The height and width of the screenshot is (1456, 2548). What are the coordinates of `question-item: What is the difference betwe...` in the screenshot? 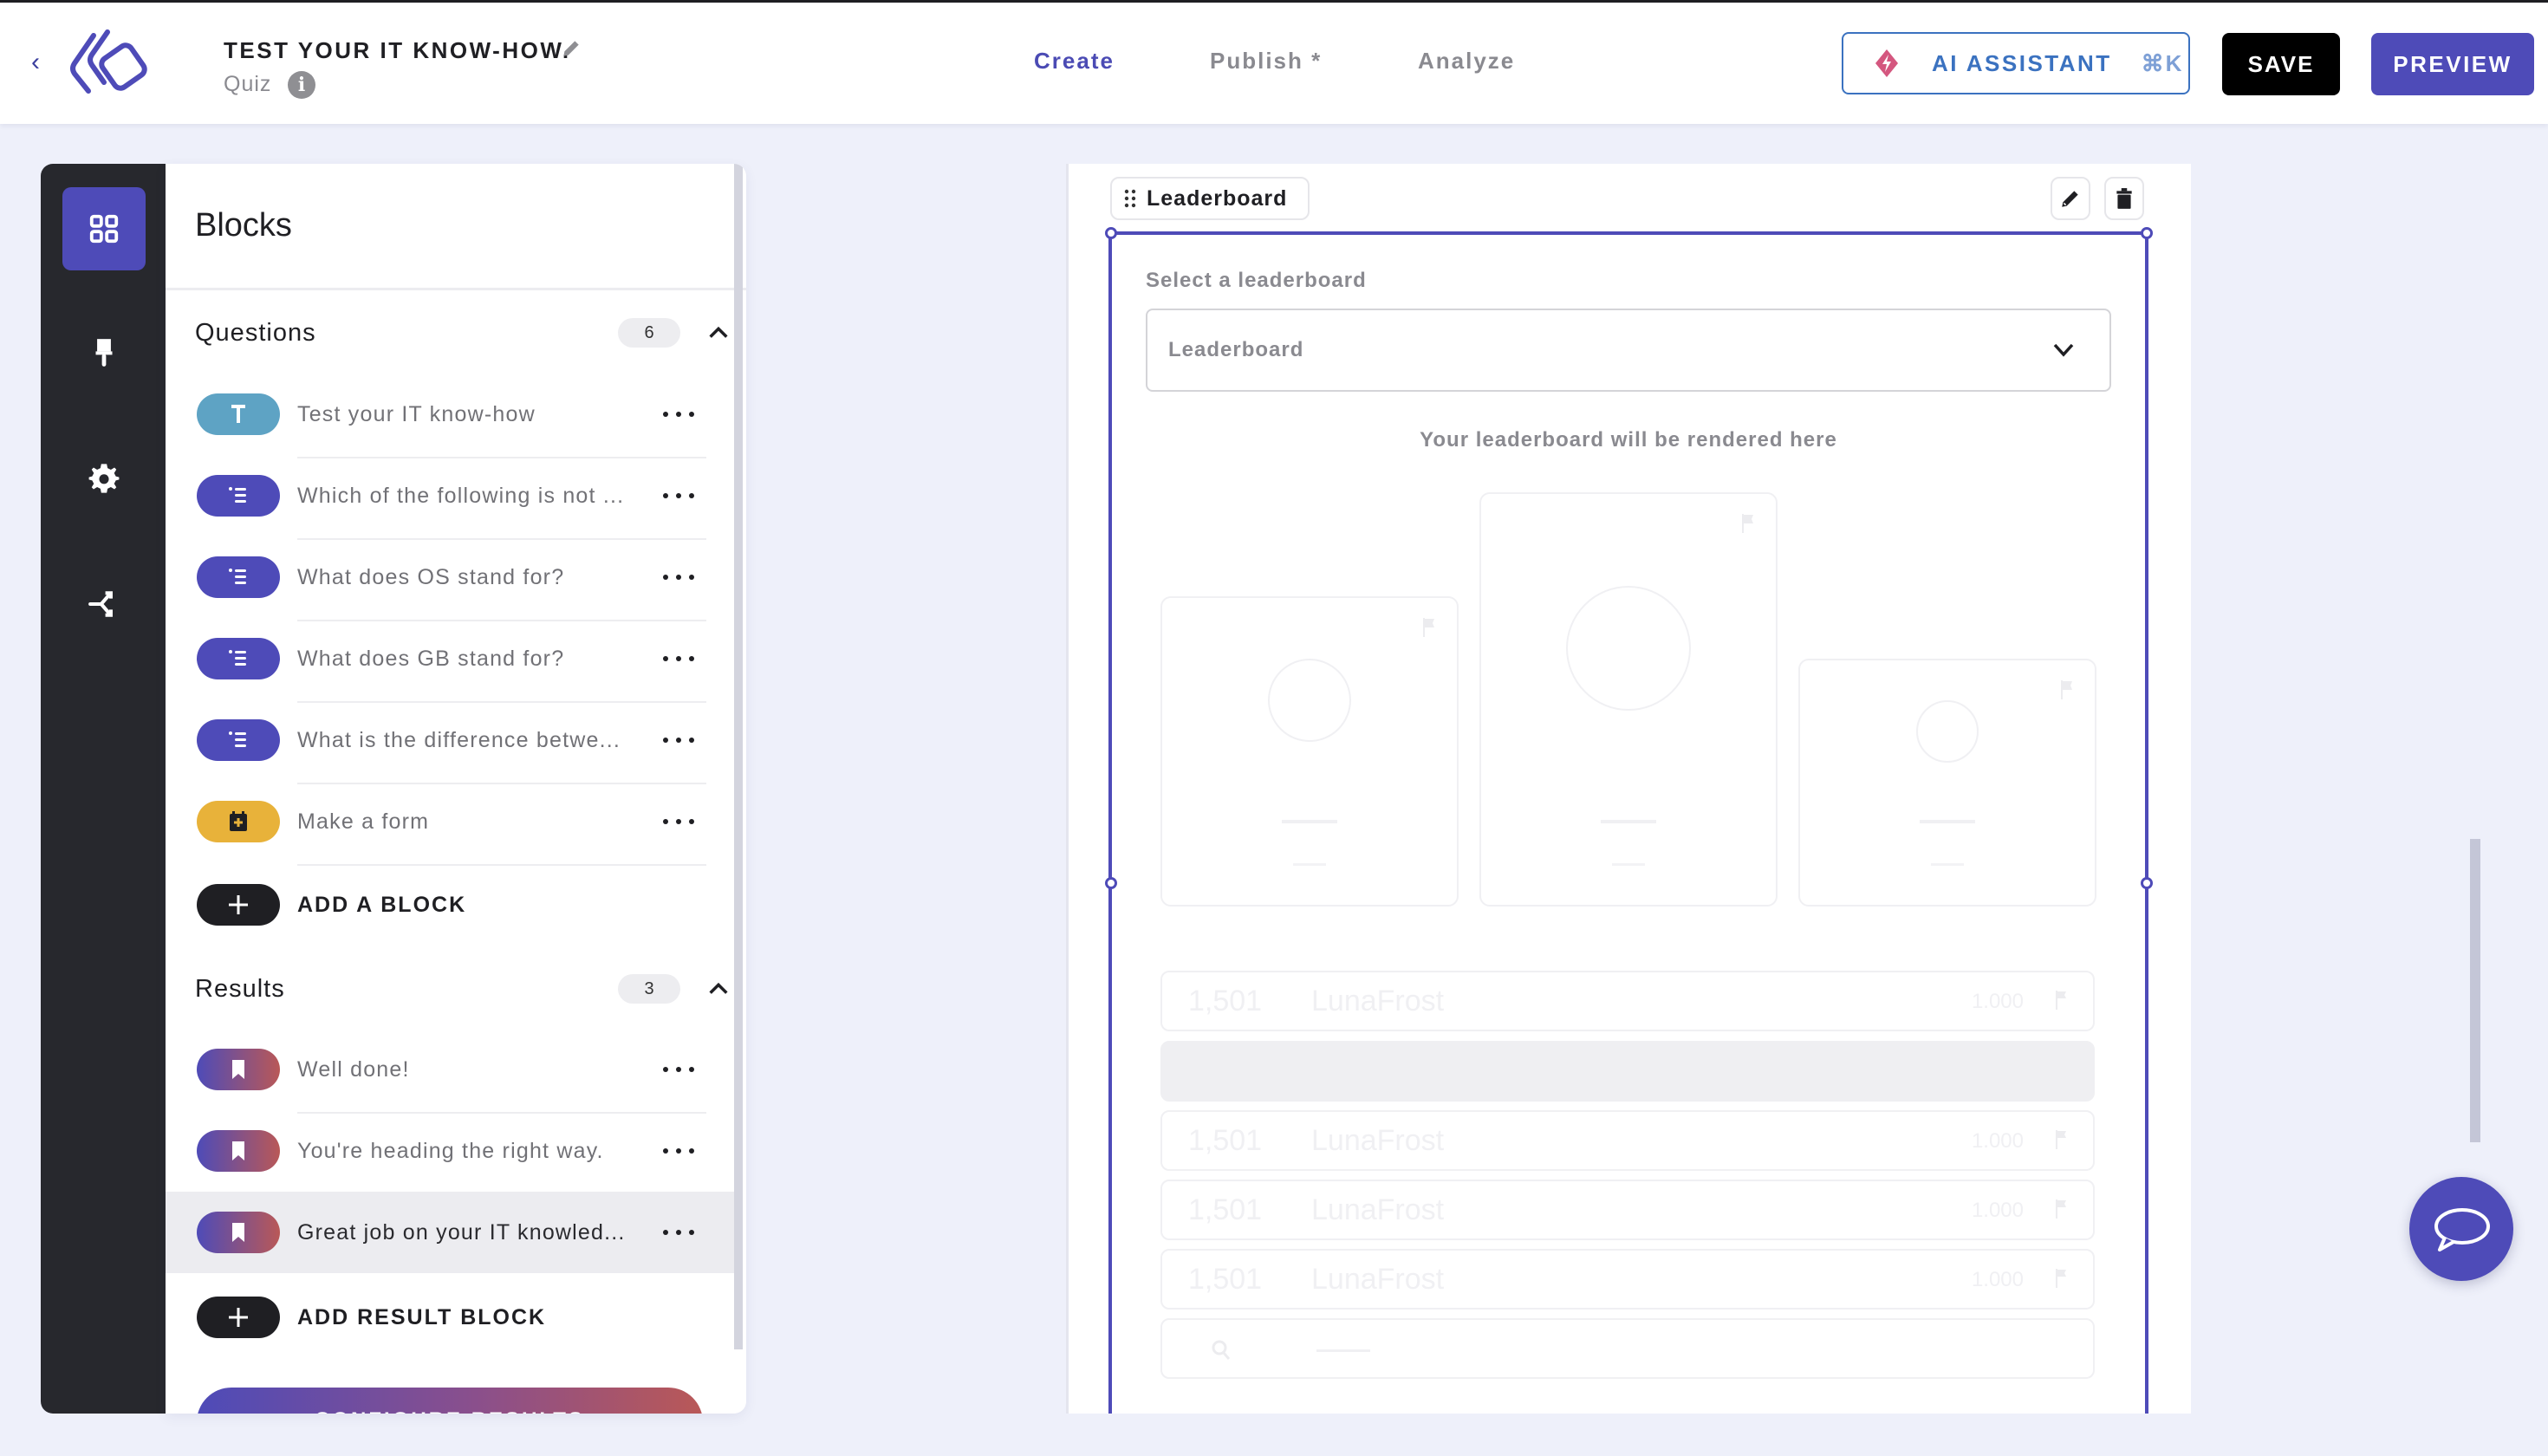 It's located at (450, 740).